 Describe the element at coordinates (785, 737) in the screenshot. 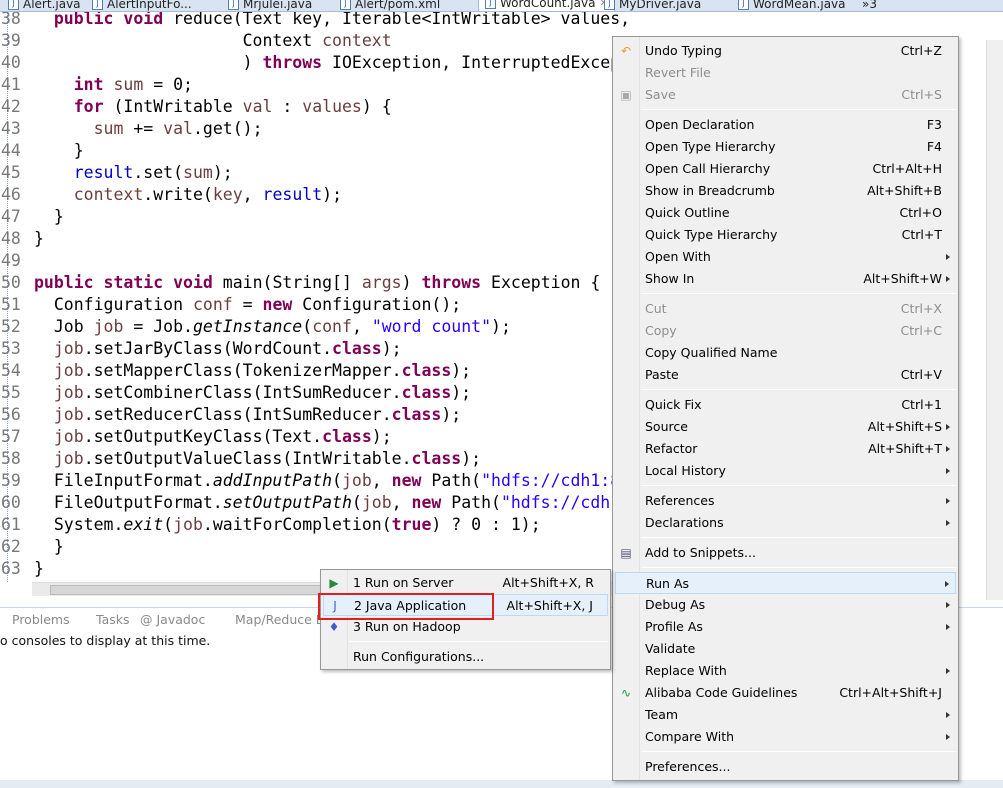

I see `menu-item-compare-with: Compare With` at that location.